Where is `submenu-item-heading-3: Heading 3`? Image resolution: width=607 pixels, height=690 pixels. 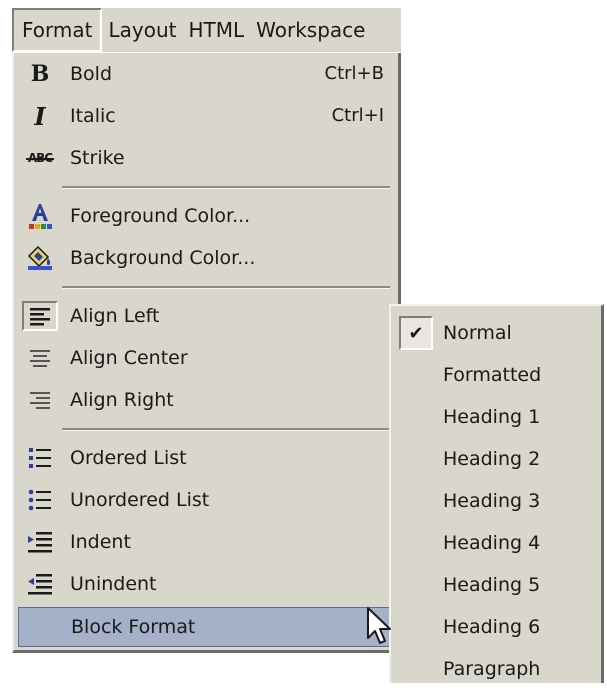 submenu-item-heading-3: Heading 3 is located at coordinates (496, 501).